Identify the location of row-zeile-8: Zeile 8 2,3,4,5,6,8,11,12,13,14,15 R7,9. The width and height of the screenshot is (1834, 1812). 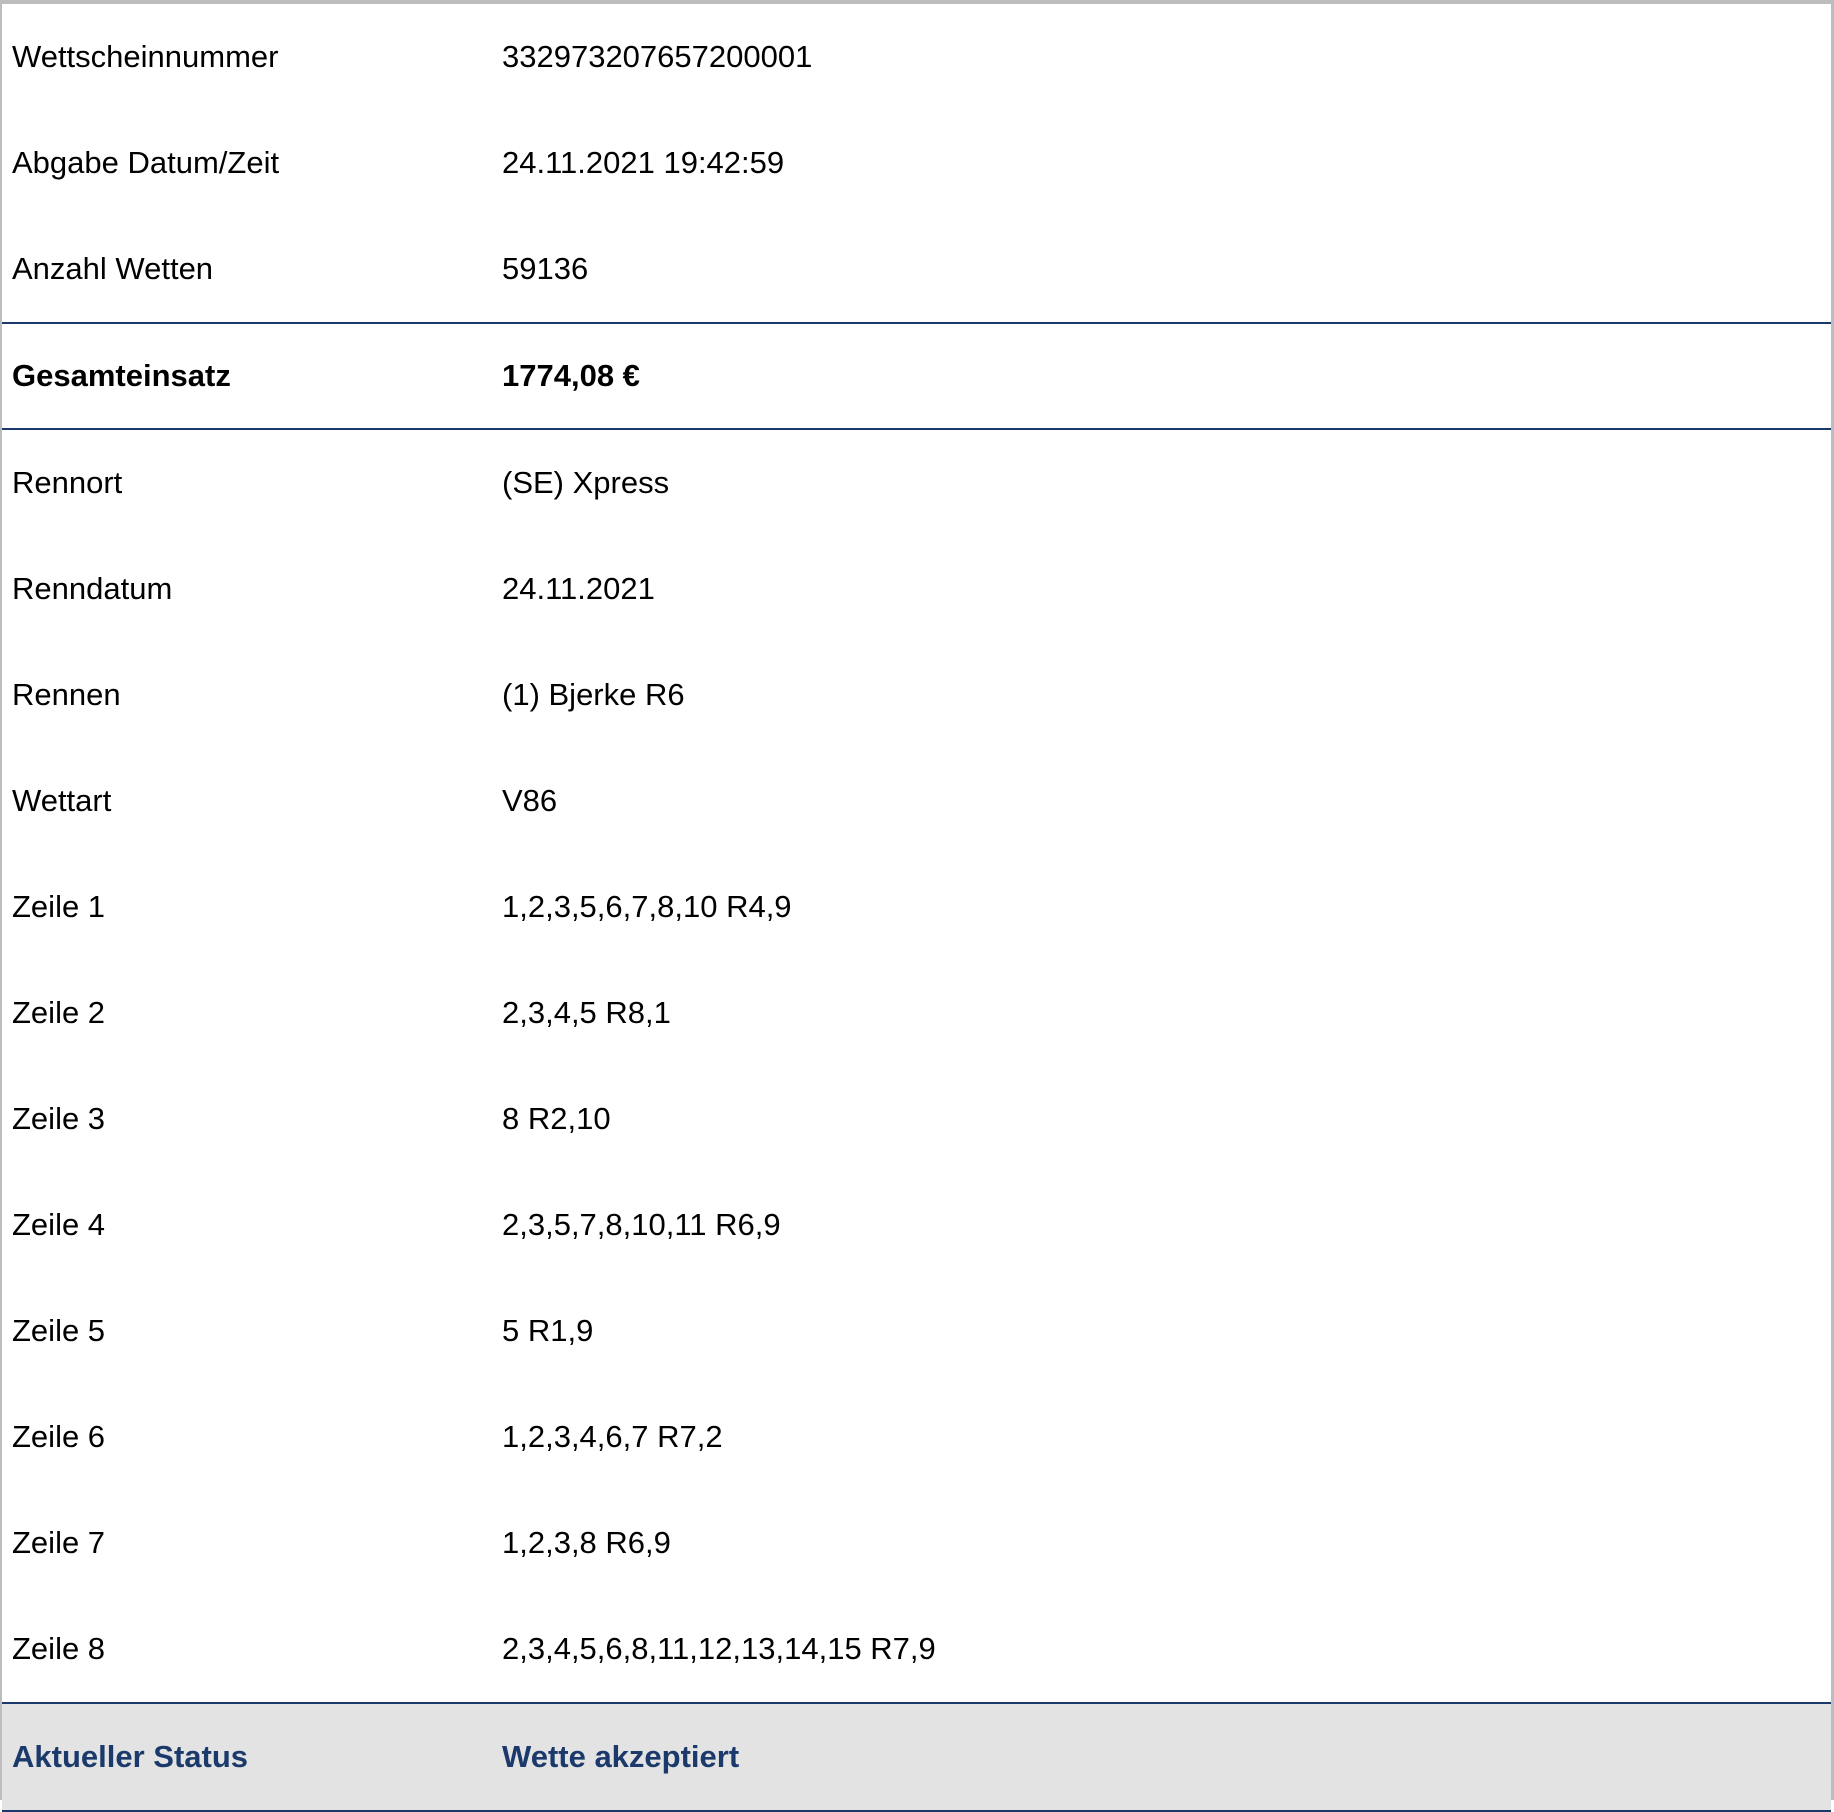
(916, 1649).